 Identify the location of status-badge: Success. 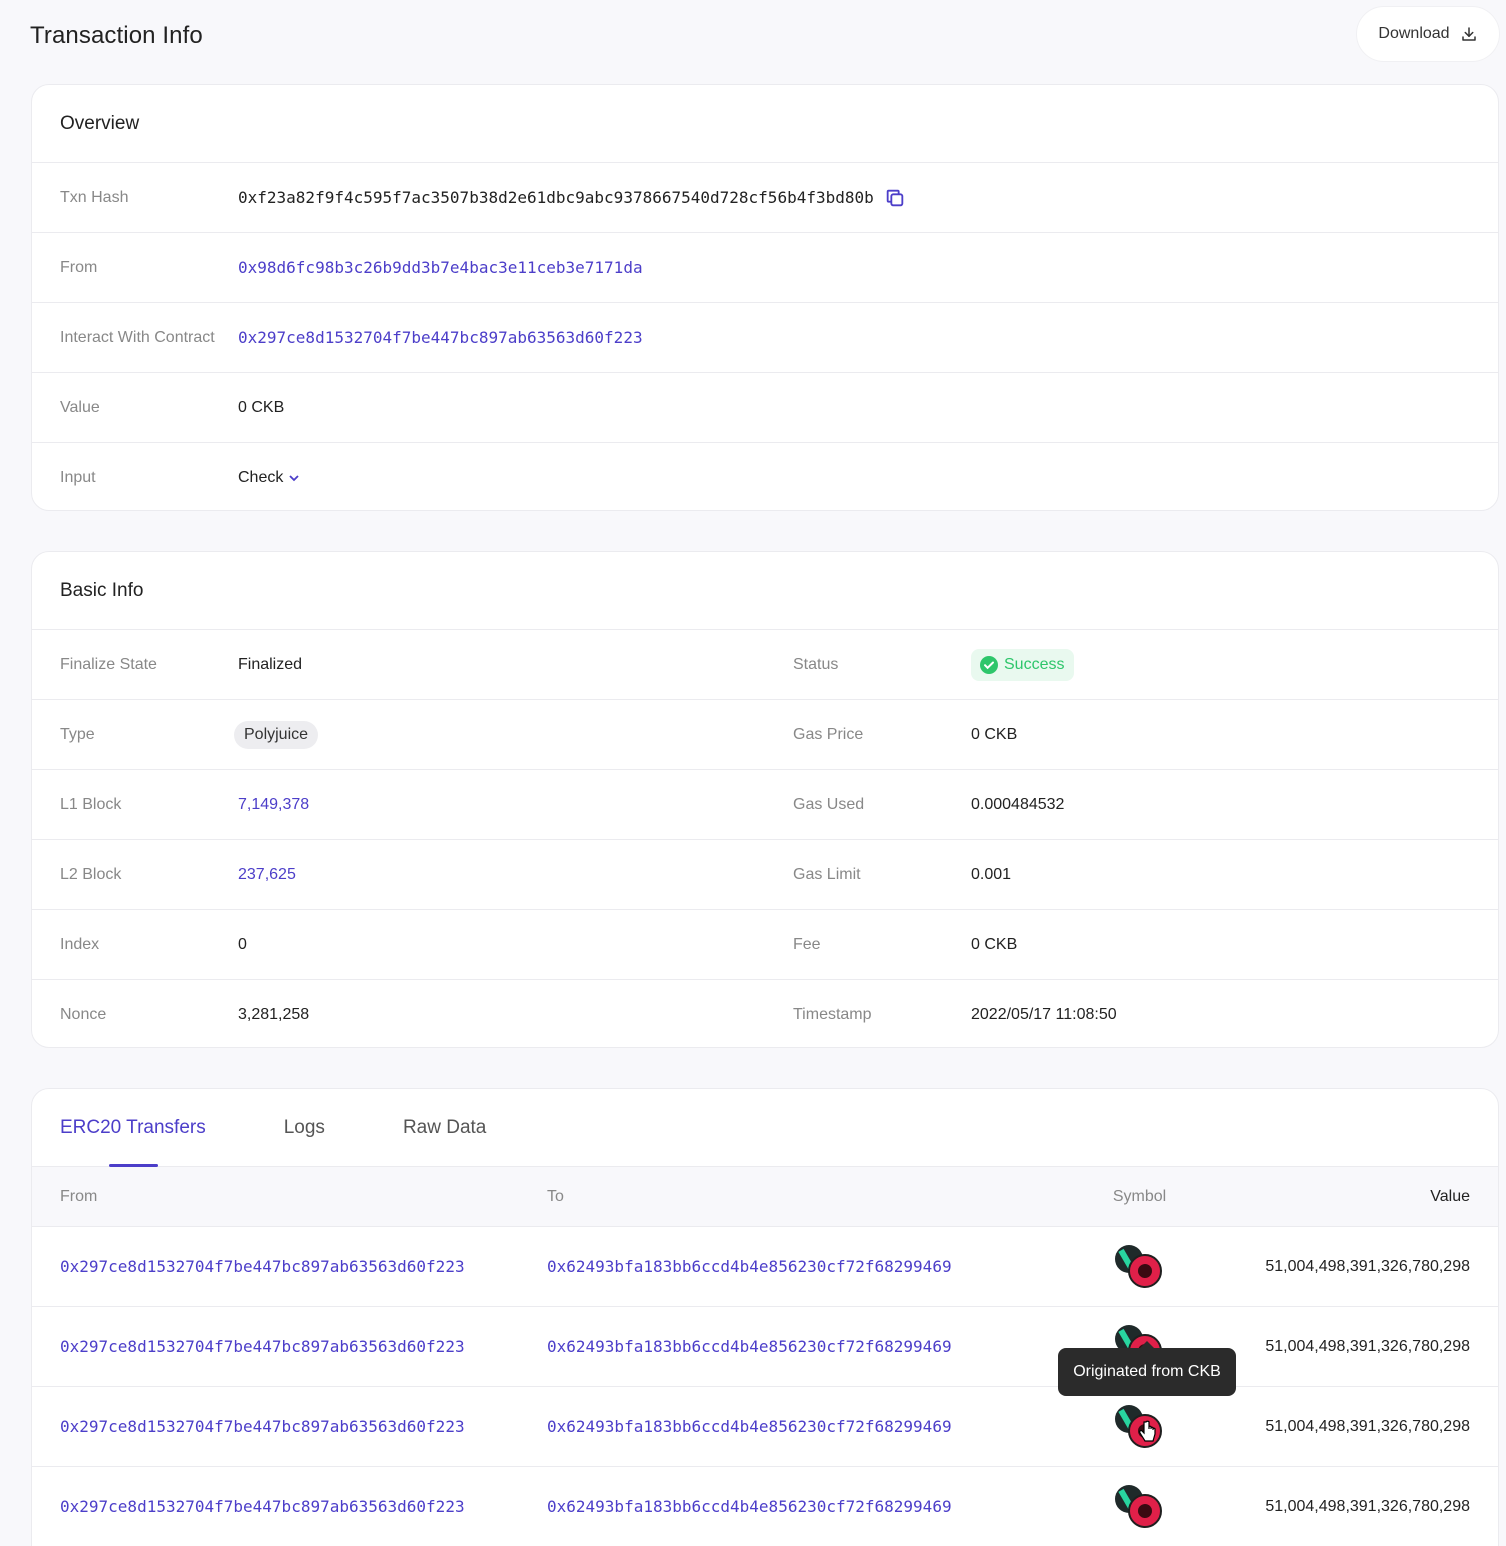
(1023, 664).